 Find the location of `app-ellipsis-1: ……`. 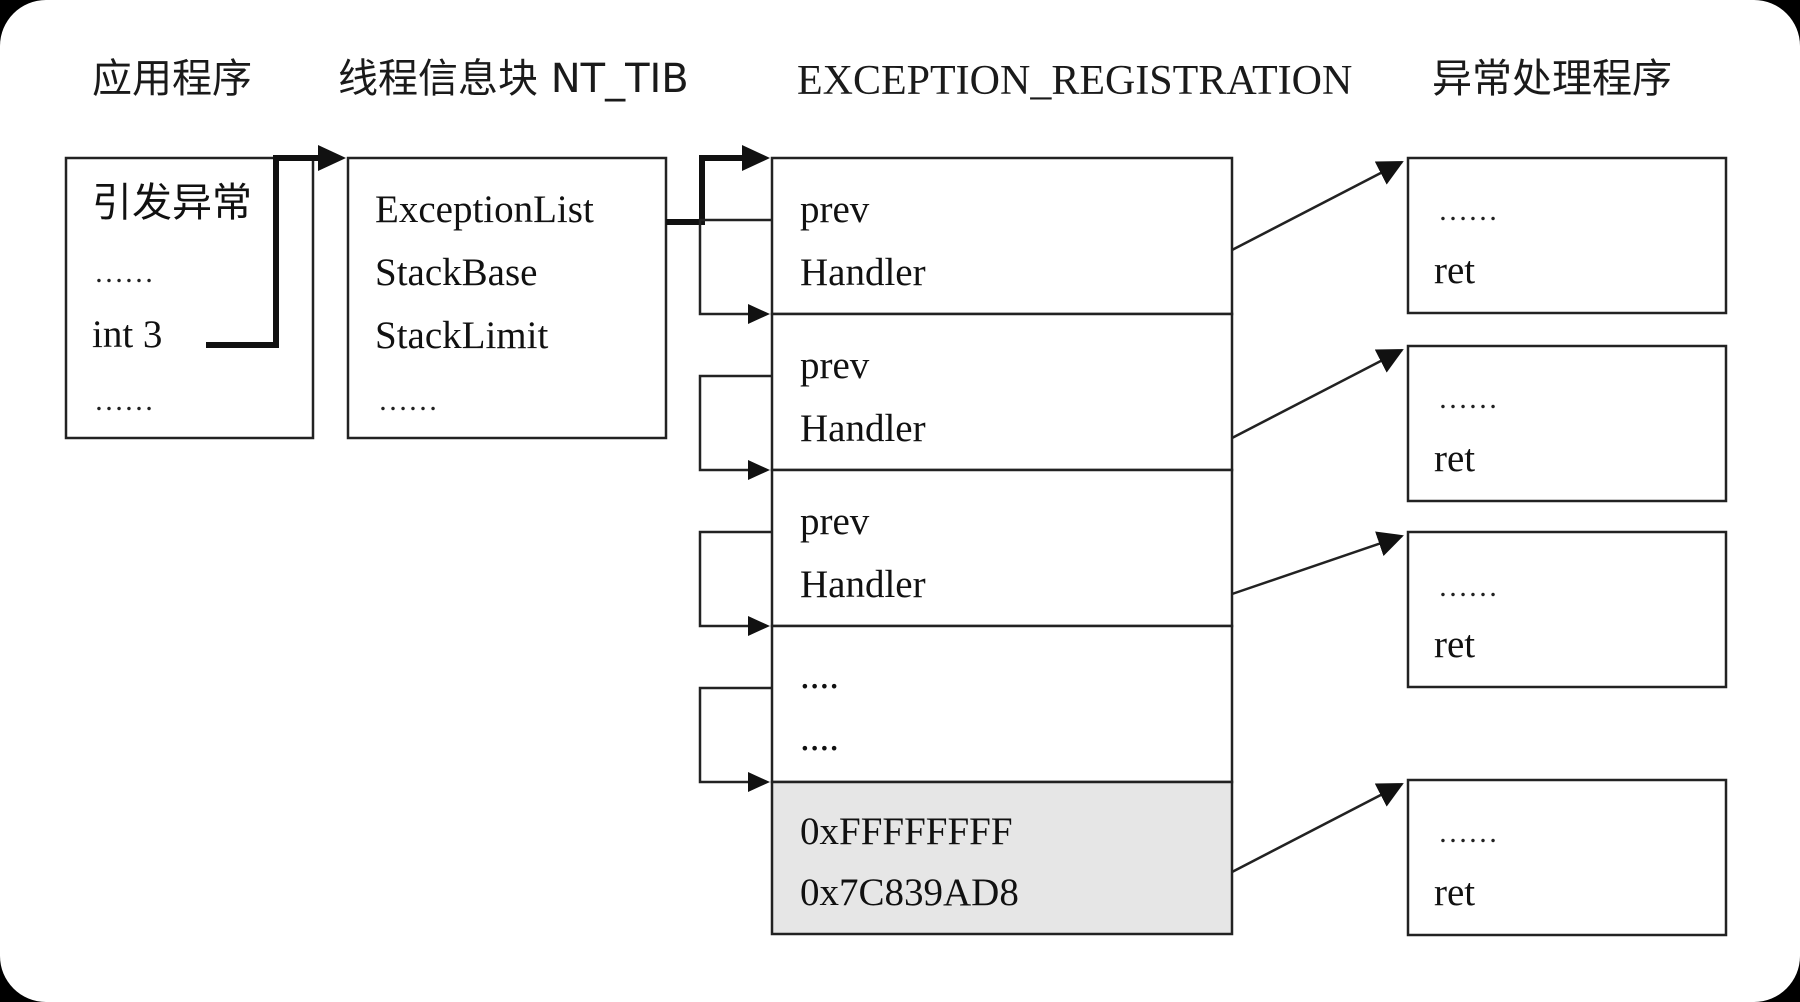

app-ellipsis-1: …… is located at coordinates (124, 272).